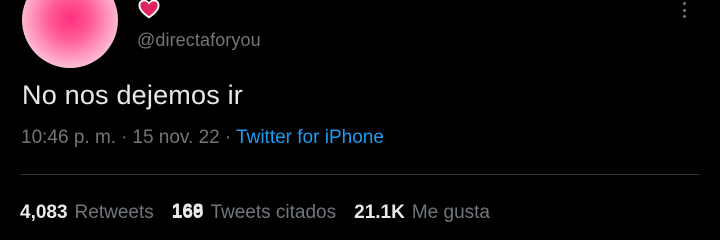  I want to click on more-options-icon, so click(684, 10).